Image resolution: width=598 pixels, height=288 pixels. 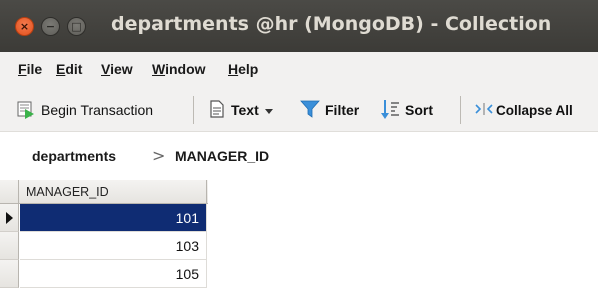 I want to click on table-cell: 105, so click(x=113, y=274).